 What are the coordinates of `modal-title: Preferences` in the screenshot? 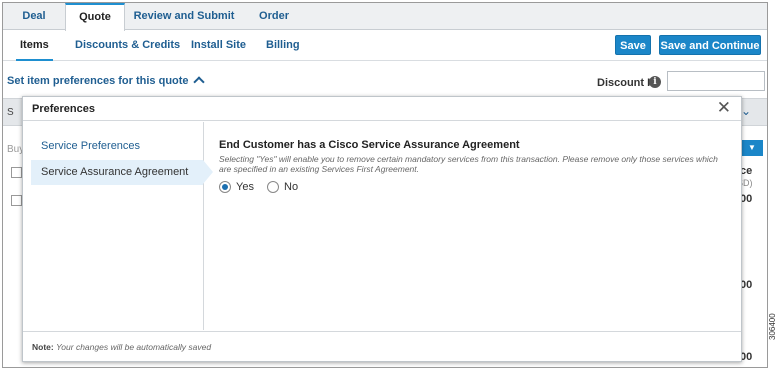 It's located at (63, 109).